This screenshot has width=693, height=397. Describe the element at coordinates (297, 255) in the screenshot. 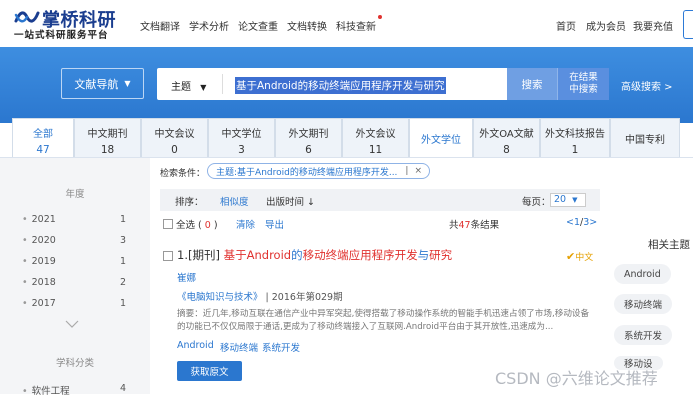

I see `title-text: 的` at that location.